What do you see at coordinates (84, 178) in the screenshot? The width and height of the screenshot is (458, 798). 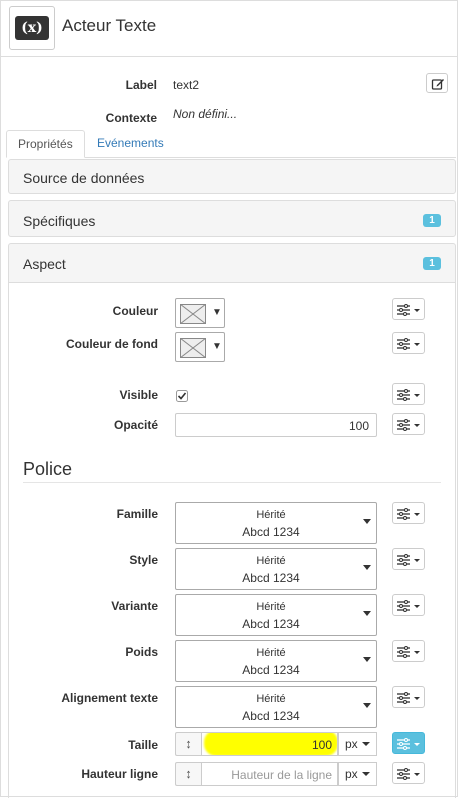 I see `panel-title: Source de données` at bounding box center [84, 178].